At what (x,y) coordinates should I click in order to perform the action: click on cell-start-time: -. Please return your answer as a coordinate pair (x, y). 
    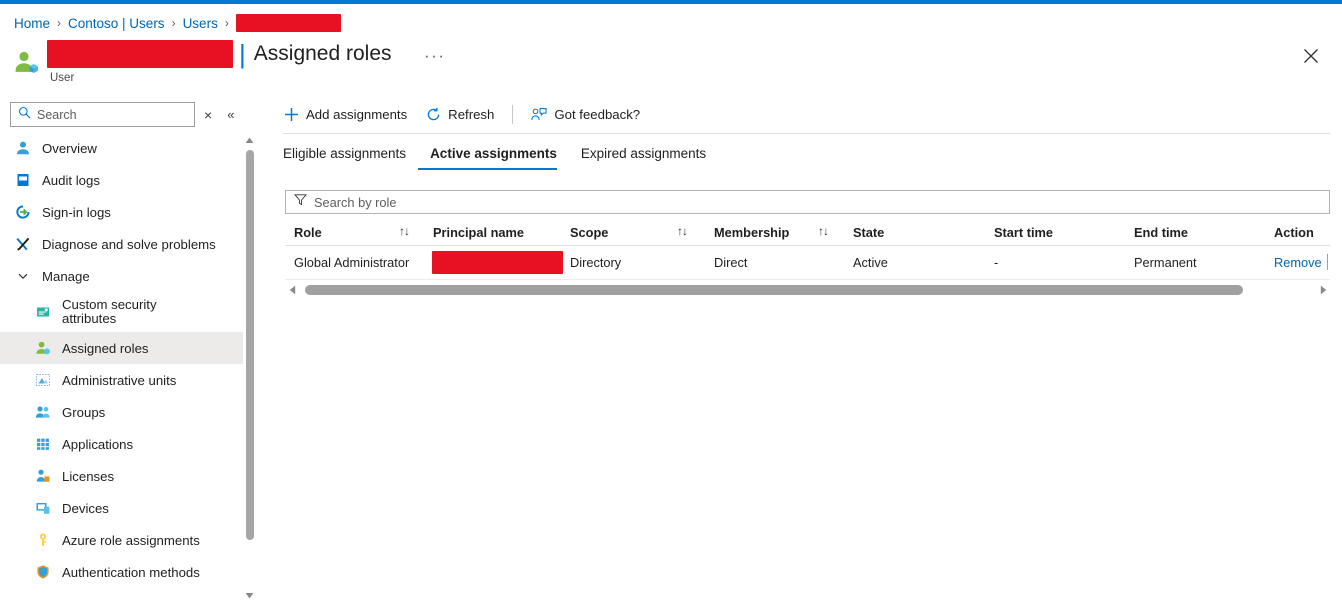
    Looking at the image, I should click on (996, 262).